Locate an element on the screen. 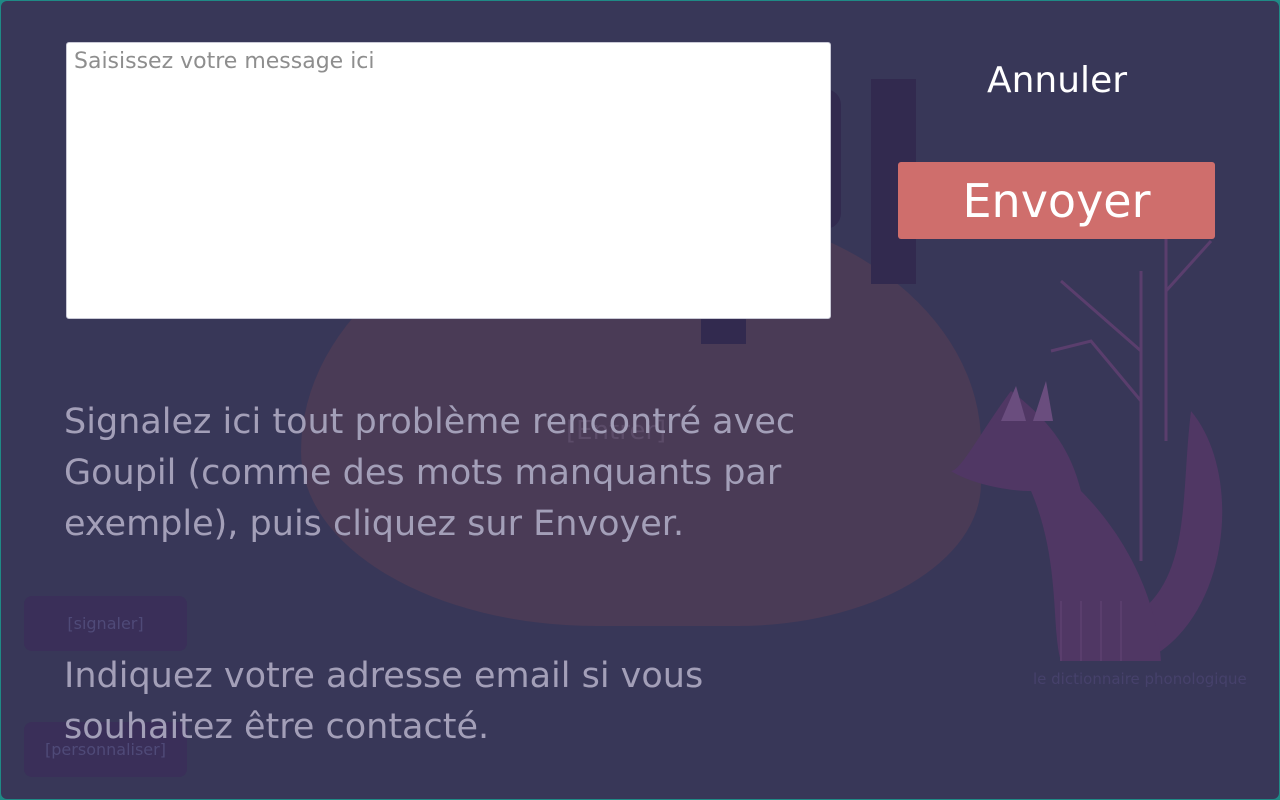 This screenshot has height=800, width=1280. background-report-button: [signaler] is located at coordinates (105, 623).